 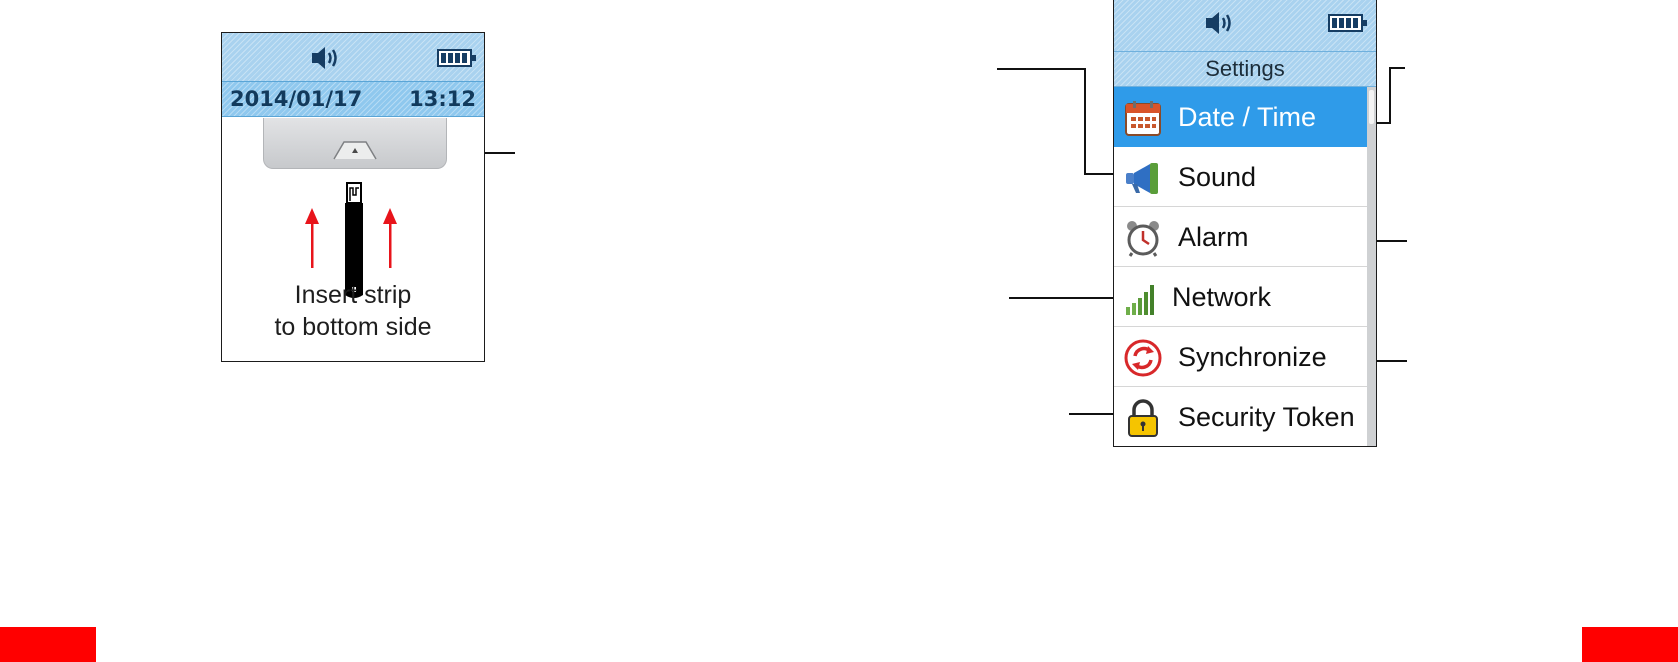 What do you see at coordinates (296, 99) in the screenshot?
I see `date-display: 2014/01/17` at bounding box center [296, 99].